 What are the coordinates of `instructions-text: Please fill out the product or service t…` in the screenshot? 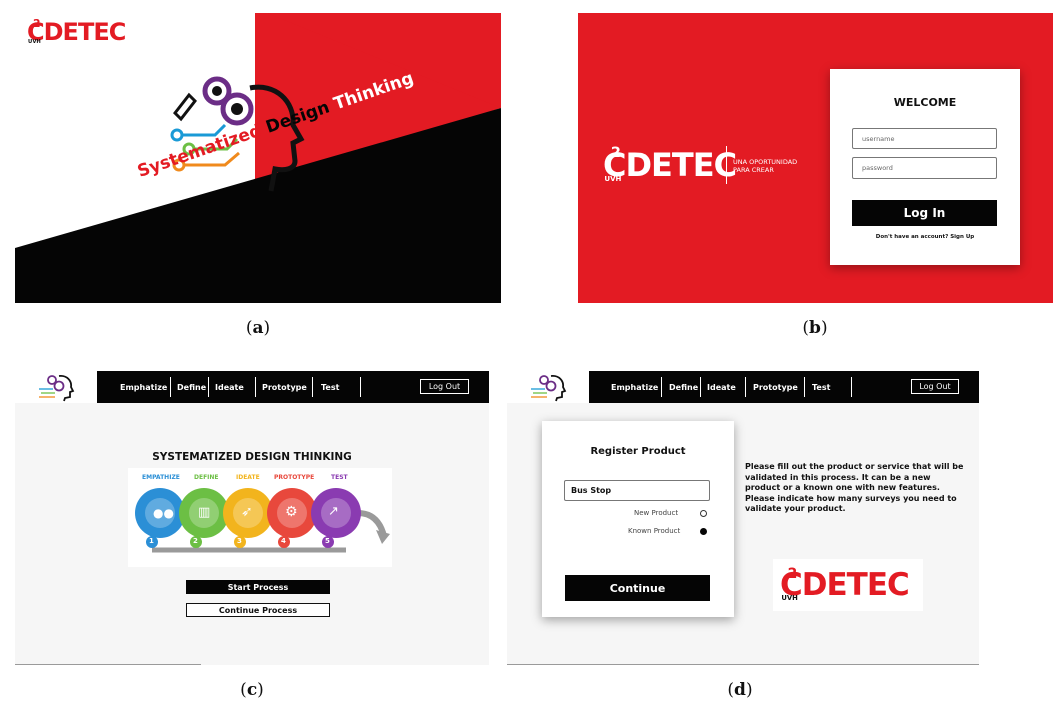 It's located at (854, 487).